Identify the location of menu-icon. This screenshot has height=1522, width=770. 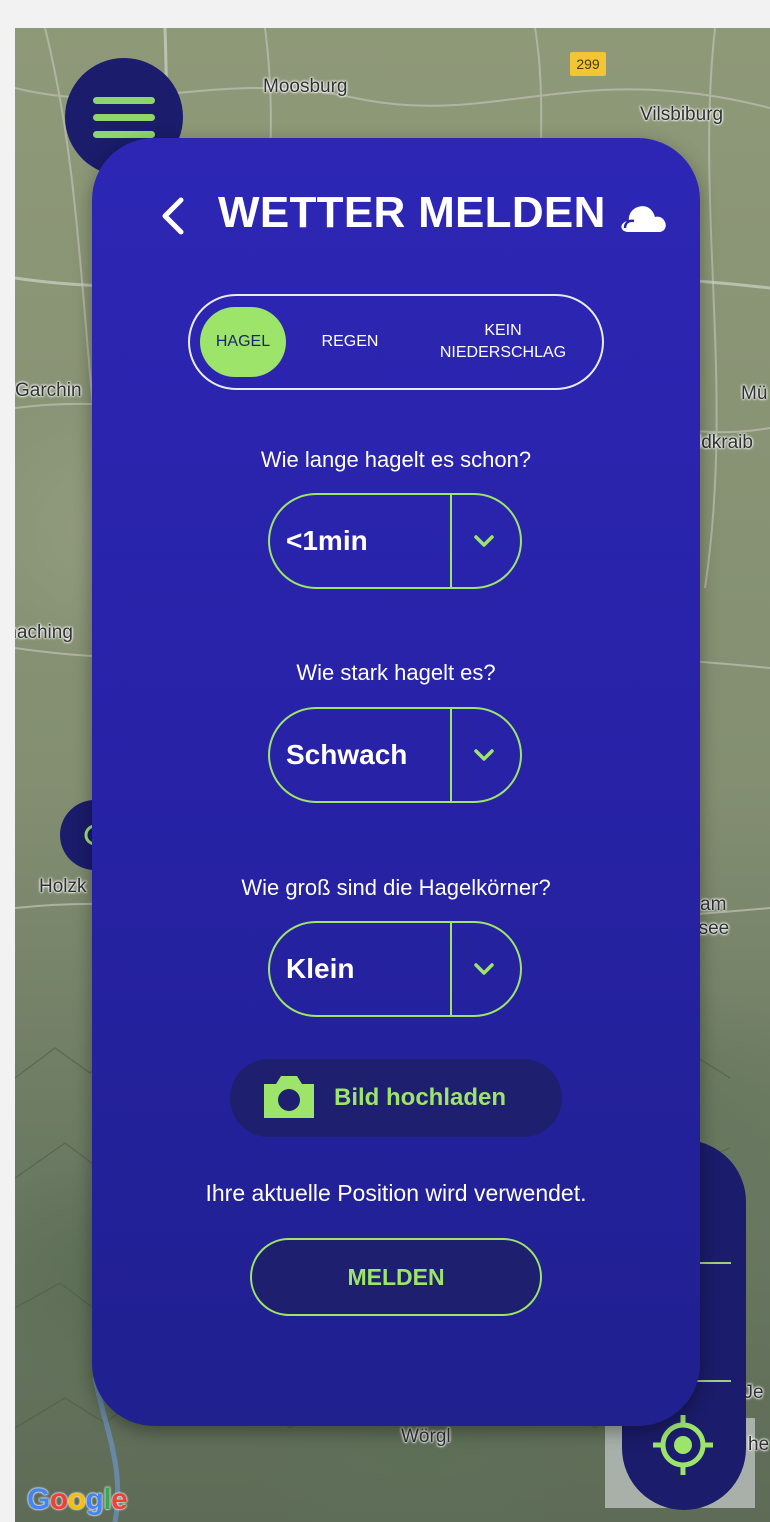
(124, 100).